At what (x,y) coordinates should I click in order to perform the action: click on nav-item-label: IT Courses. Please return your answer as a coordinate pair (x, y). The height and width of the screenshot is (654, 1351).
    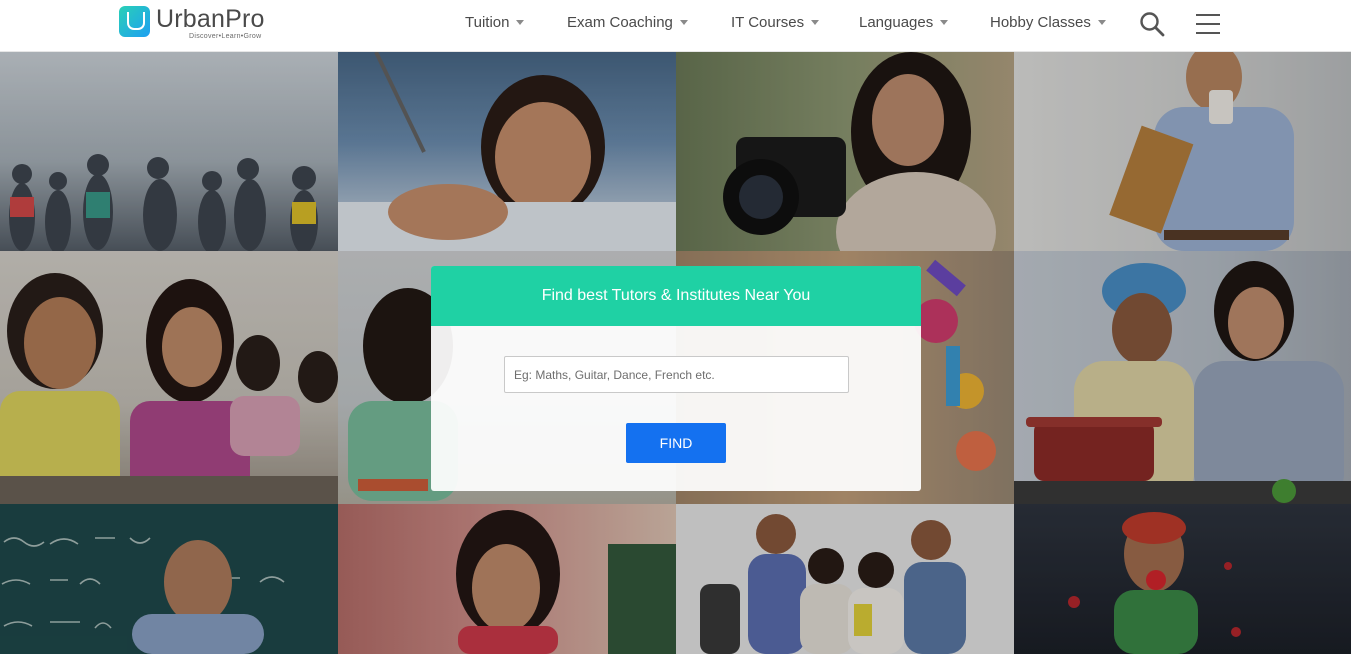
    Looking at the image, I should click on (768, 22).